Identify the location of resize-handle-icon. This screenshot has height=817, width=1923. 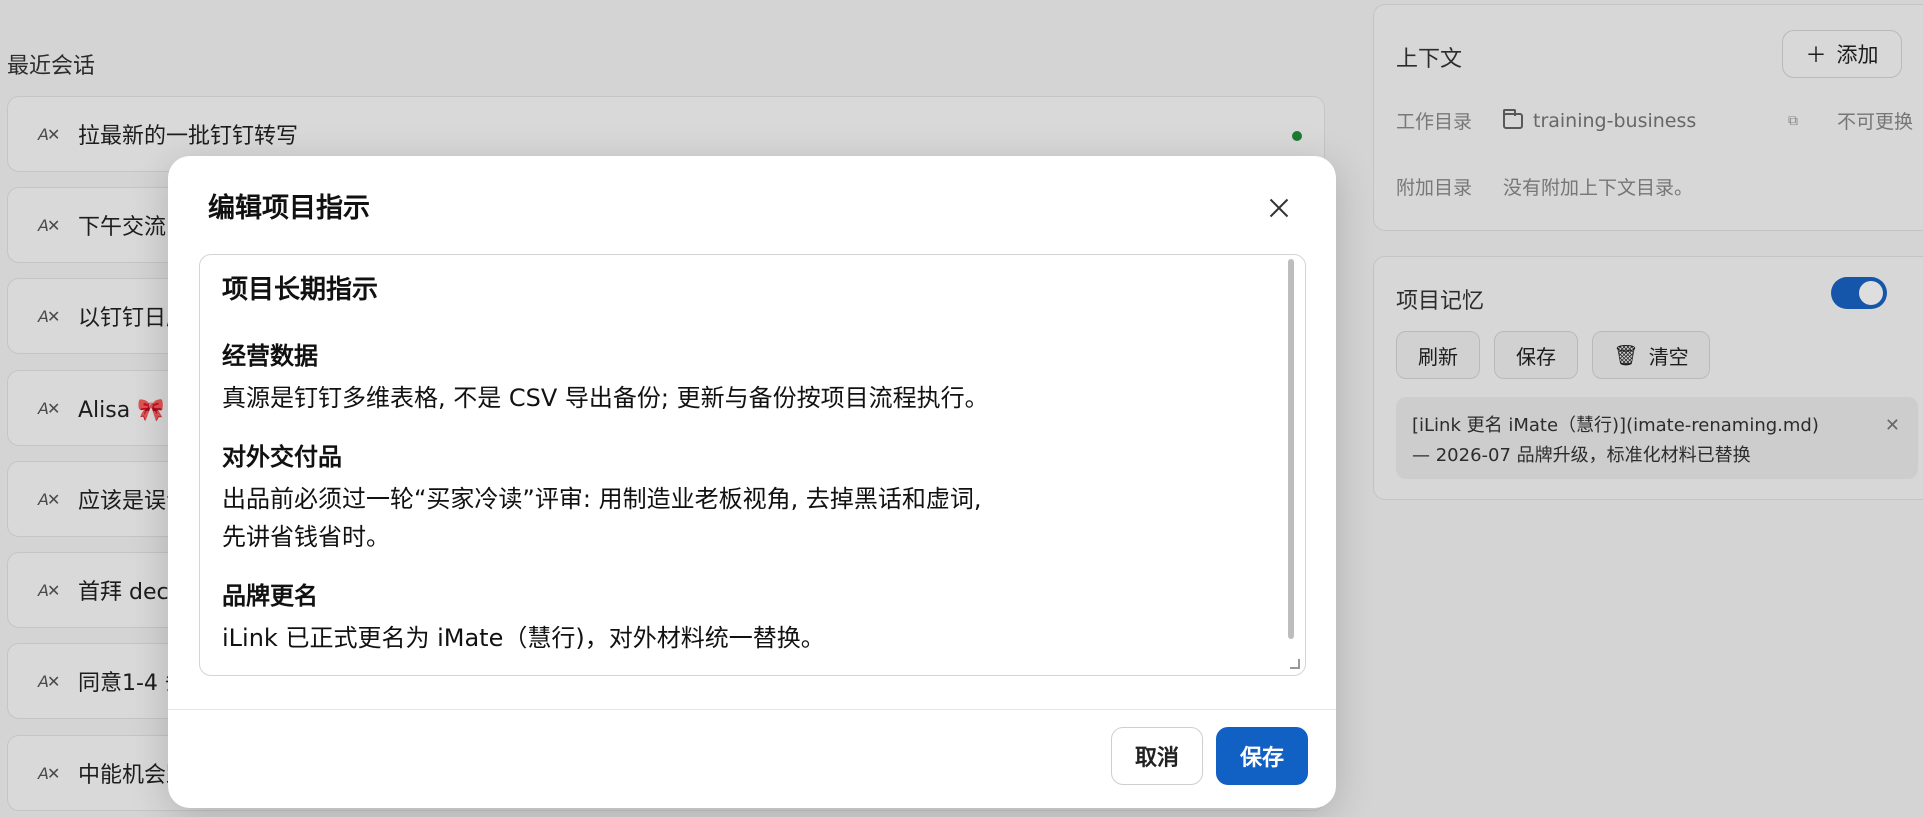
(1295, 664).